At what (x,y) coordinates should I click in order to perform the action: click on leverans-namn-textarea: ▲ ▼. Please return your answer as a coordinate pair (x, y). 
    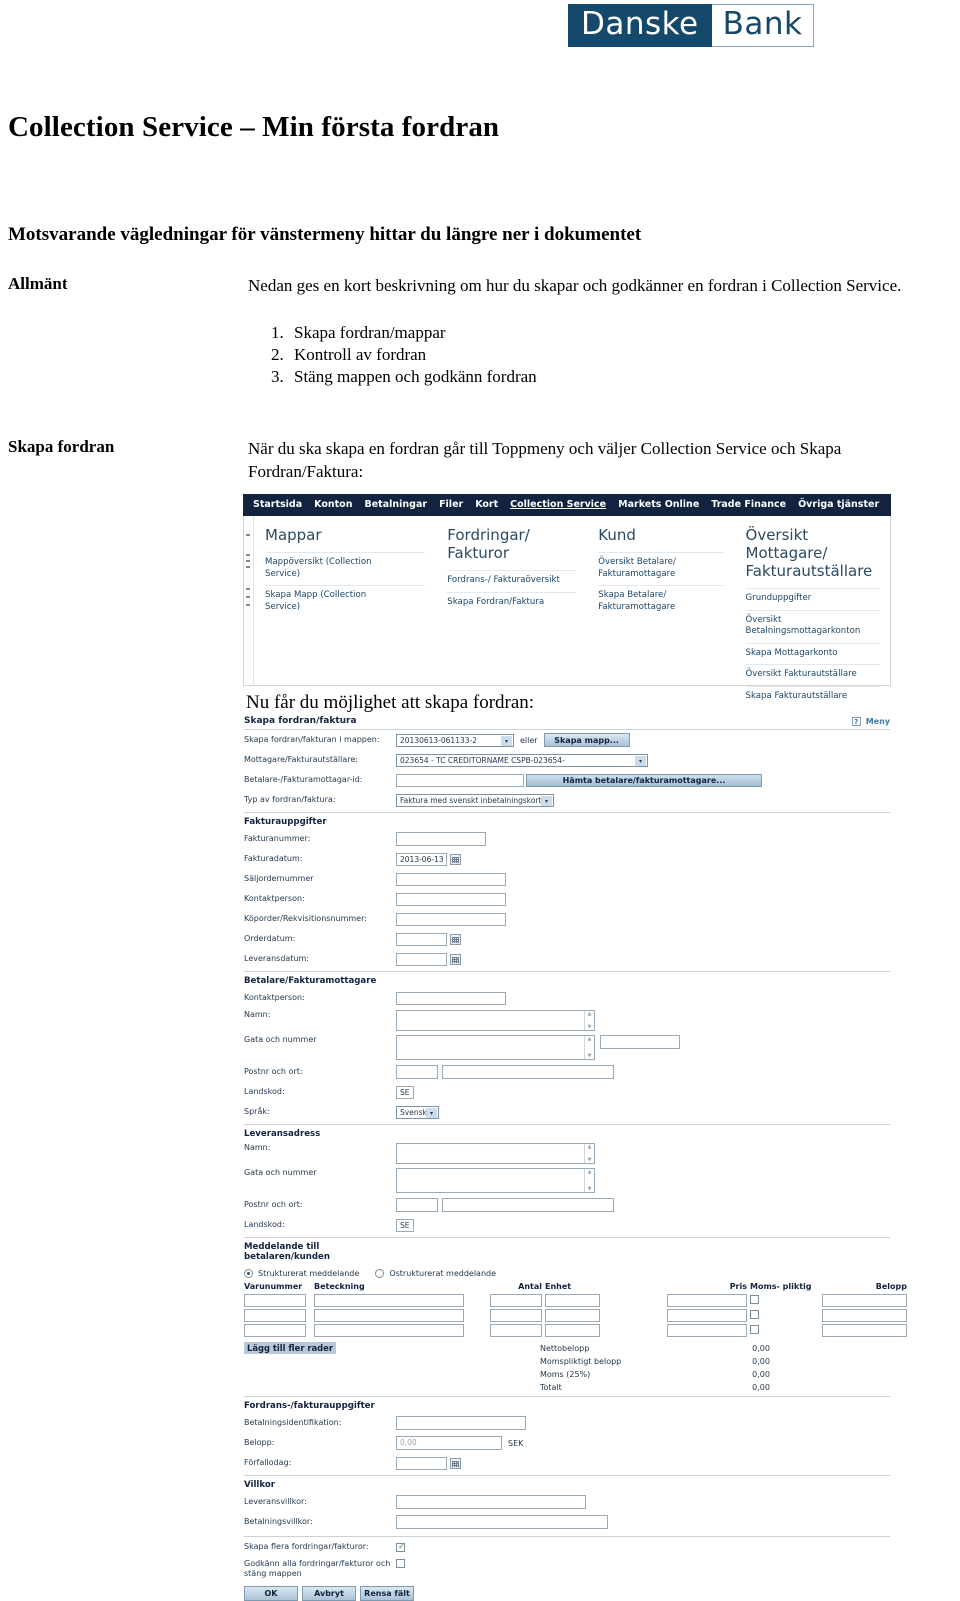
    Looking at the image, I should click on (495, 1153).